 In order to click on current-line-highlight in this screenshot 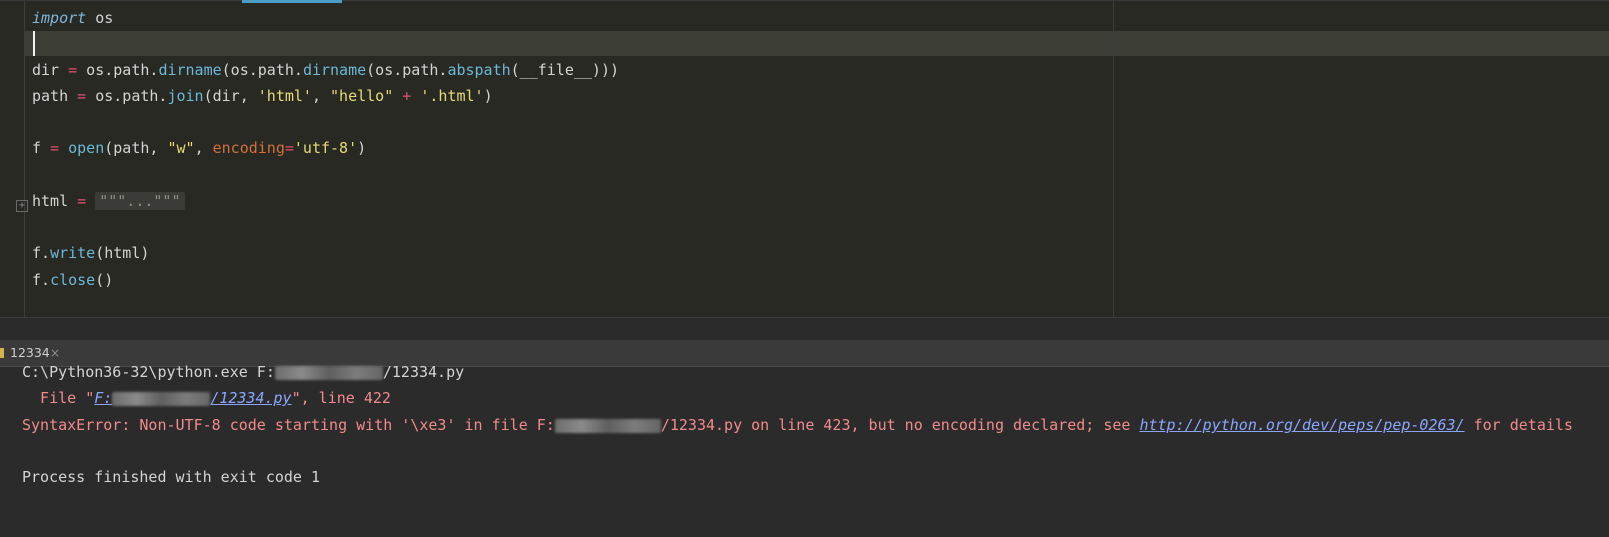, I will do `click(817, 43)`.